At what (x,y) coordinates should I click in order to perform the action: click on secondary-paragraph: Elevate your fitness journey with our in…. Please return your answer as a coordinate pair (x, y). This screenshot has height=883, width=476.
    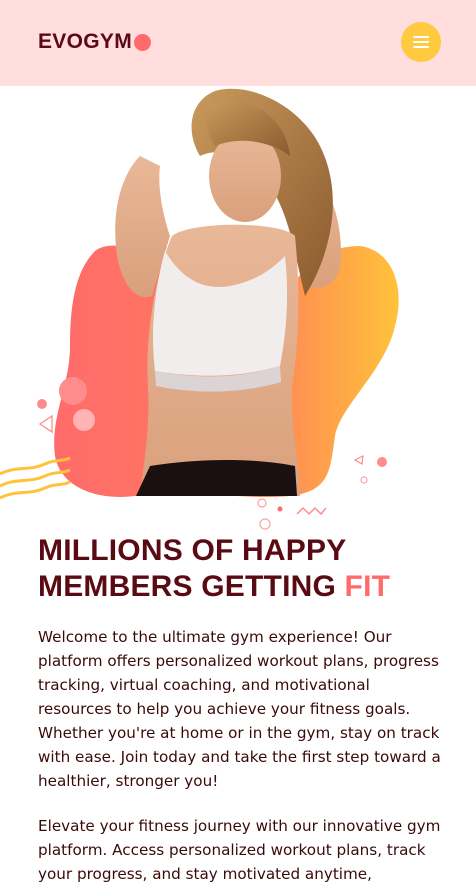
    Looking at the image, I should click on (239, 850).